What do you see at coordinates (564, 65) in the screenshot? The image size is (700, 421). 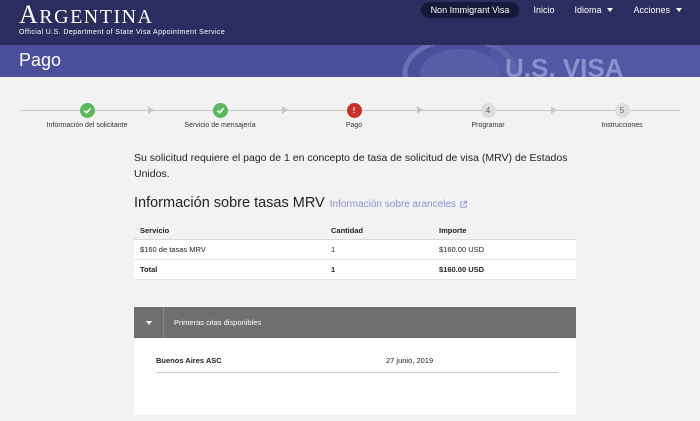 I see `watermark-text: U.S. VISA` at bounding box center [564, 65].